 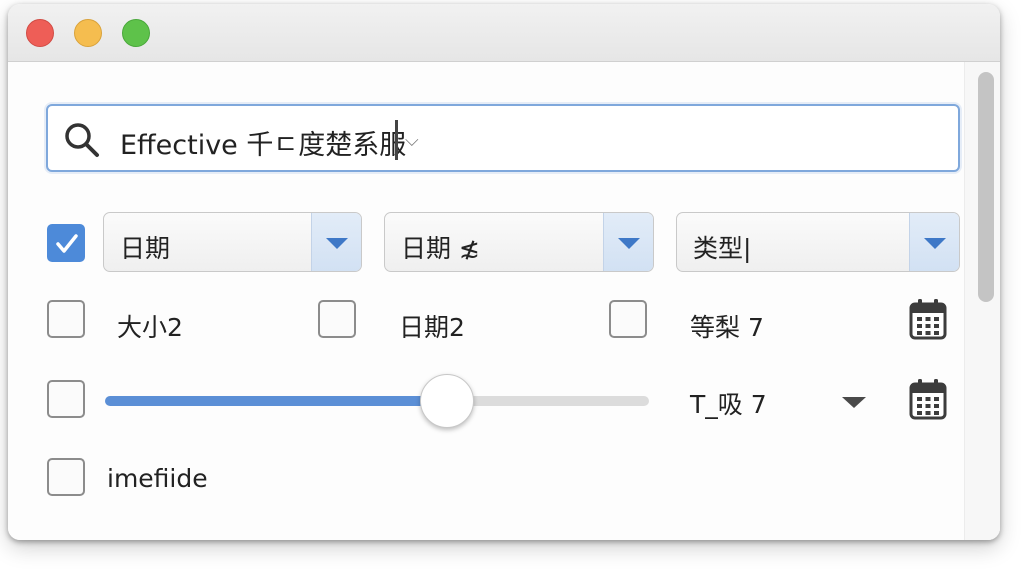 What do you see at coordinates (628, 319) in the screenshot?
I see `grade-checkbox` at bounding box center [628, 319].